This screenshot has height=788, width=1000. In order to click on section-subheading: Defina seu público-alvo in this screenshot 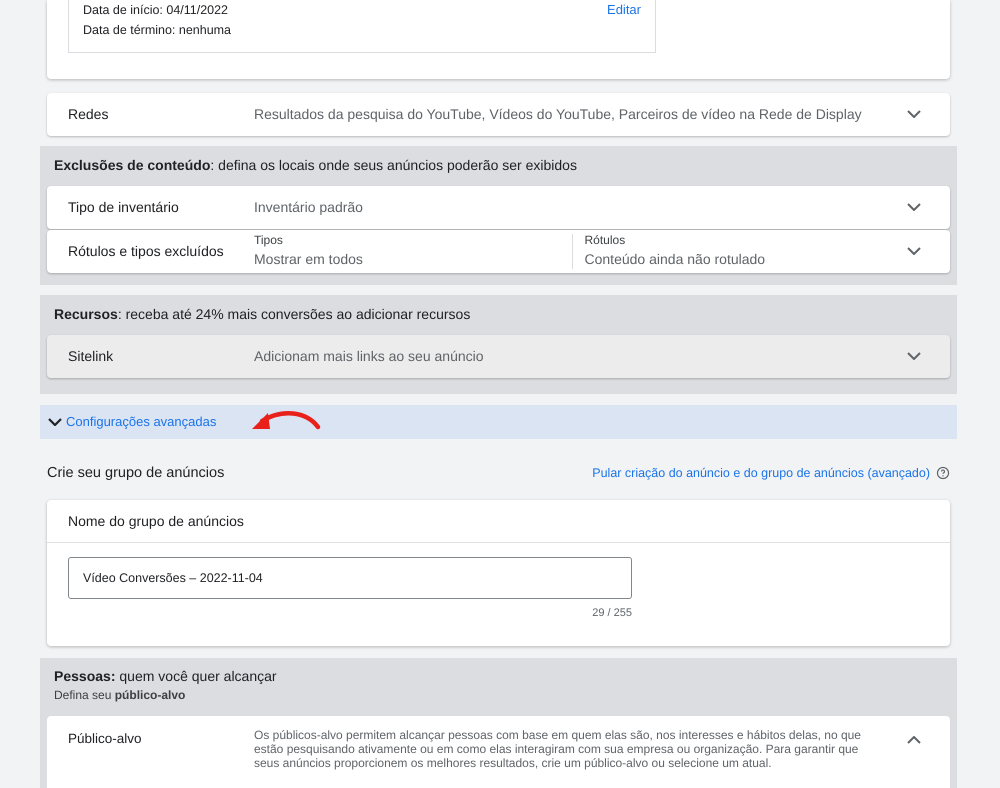, I will do `click(119, 695)`.